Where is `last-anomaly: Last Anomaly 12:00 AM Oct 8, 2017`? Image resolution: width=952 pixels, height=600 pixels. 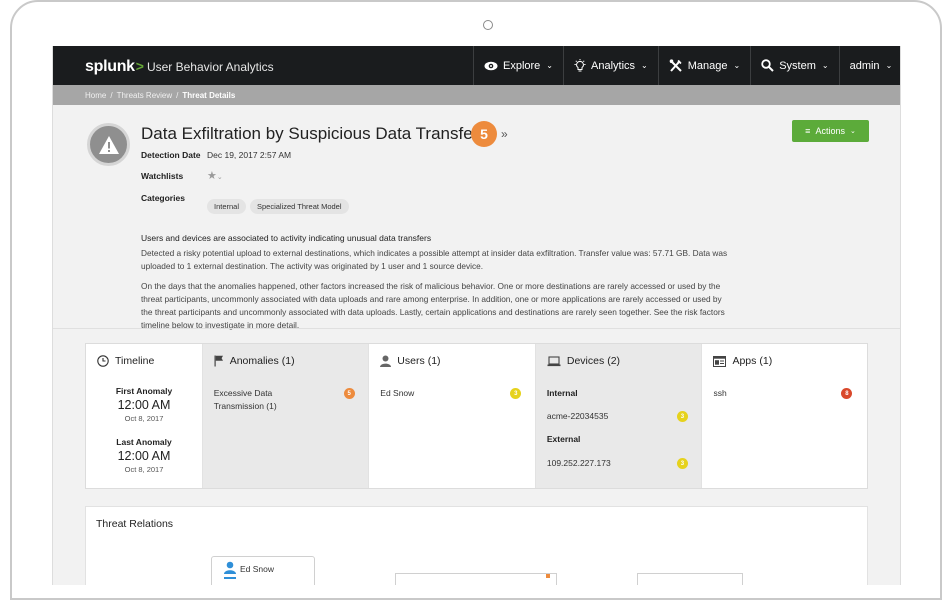
last-anomaly: Last Anomaly 12:00 AM Oct 8, 2017 is located at coordinates (144, 455).